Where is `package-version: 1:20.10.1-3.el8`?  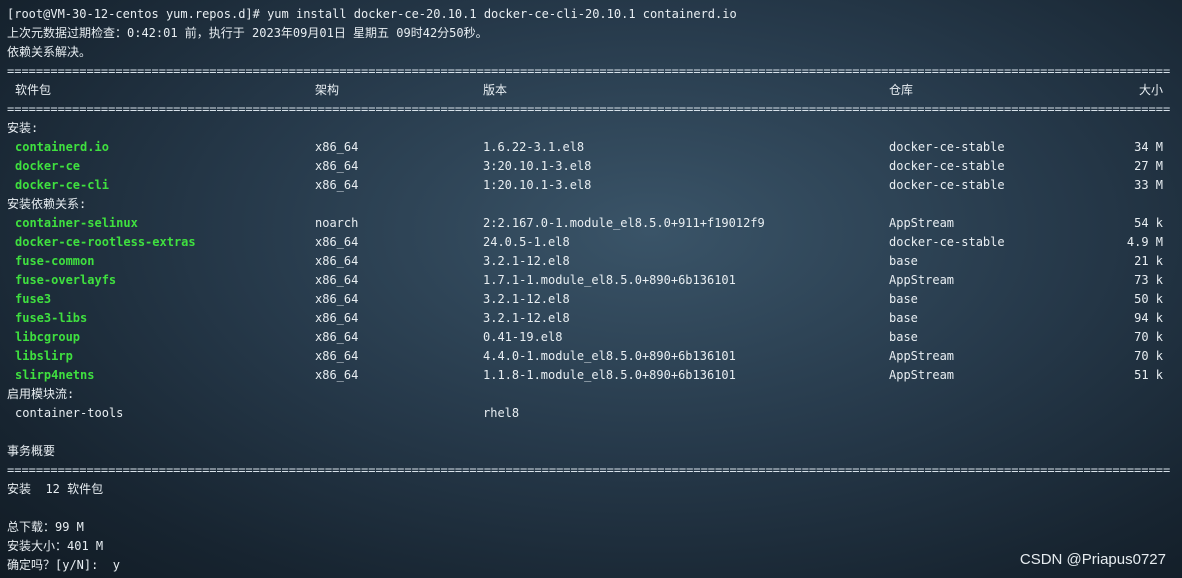 package-version: 1:20.10.1-3.el8 is located at coordinates (537, 185).